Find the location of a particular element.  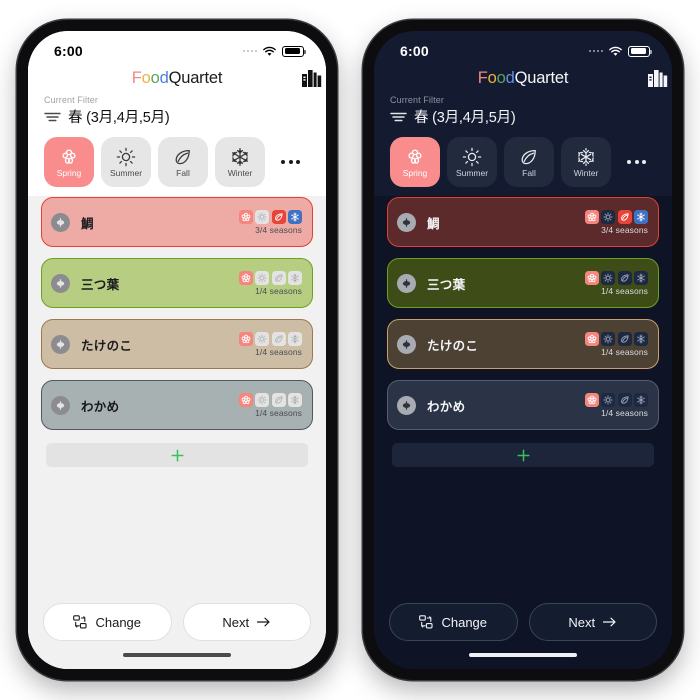

food-name: 鯛 is located at coordinates (87, 223).